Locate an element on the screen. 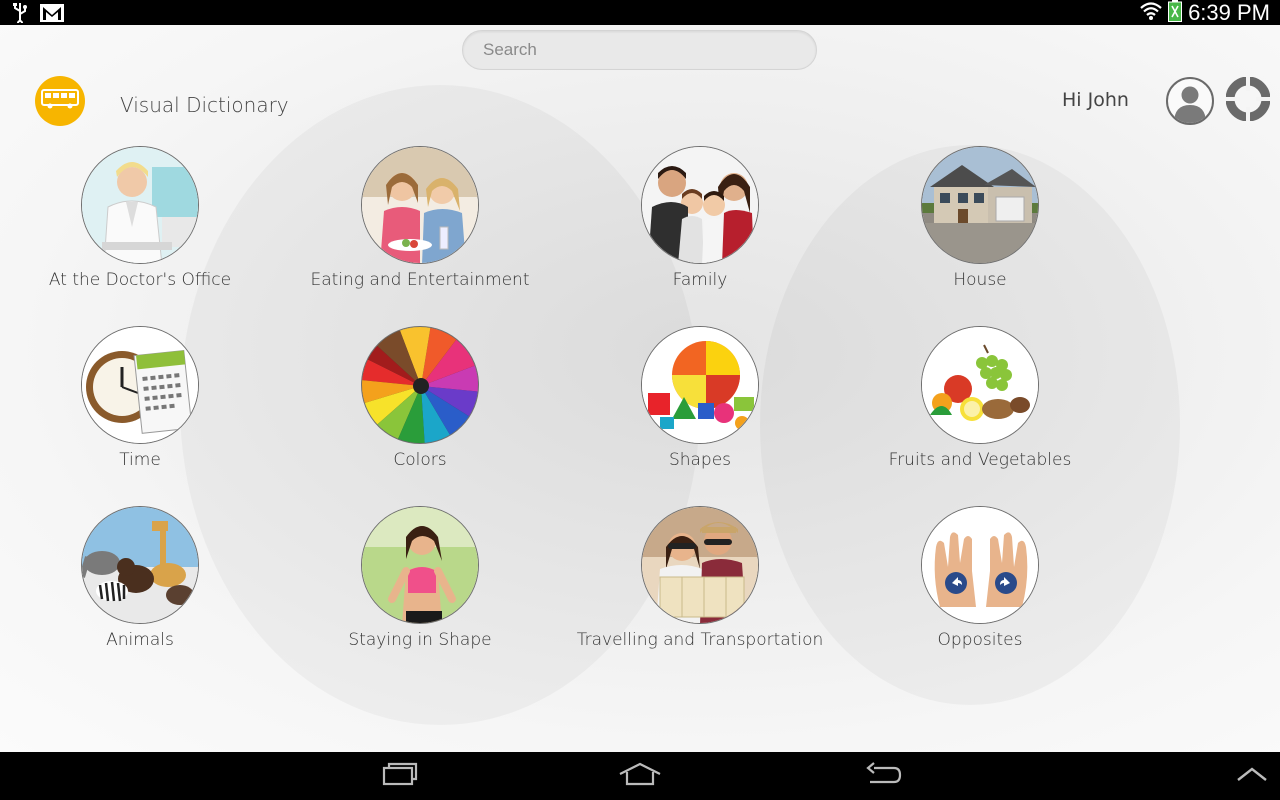  status-right: 6:39 PM is located at coordinates (1205, 12).